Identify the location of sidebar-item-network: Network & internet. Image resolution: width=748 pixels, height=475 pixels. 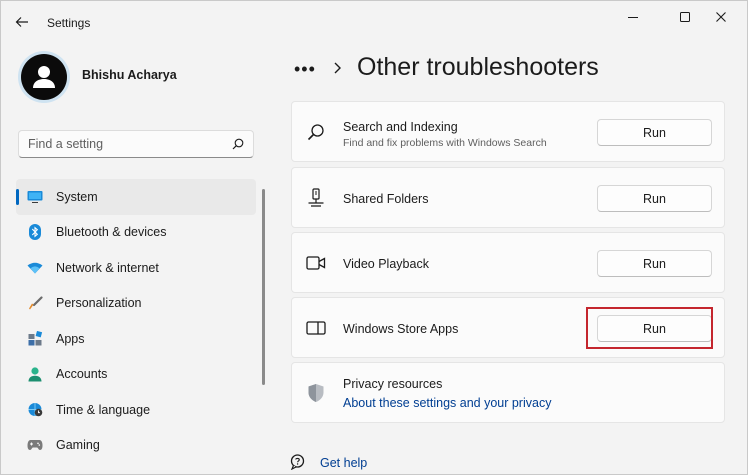
(136, 268).